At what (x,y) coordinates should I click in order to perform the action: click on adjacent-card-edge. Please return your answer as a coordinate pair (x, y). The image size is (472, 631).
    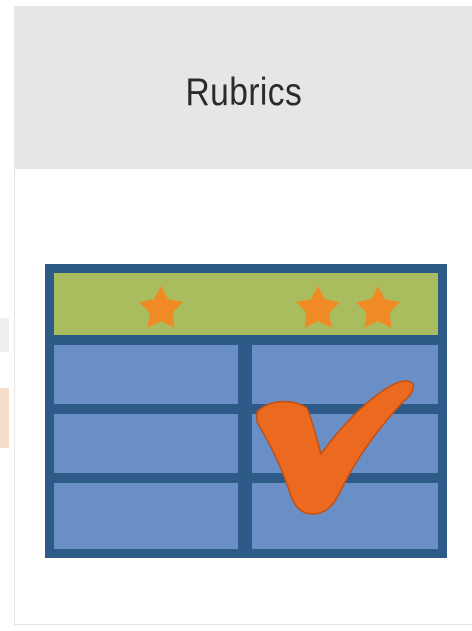
    Looking at the image, I should click on (4, 335).